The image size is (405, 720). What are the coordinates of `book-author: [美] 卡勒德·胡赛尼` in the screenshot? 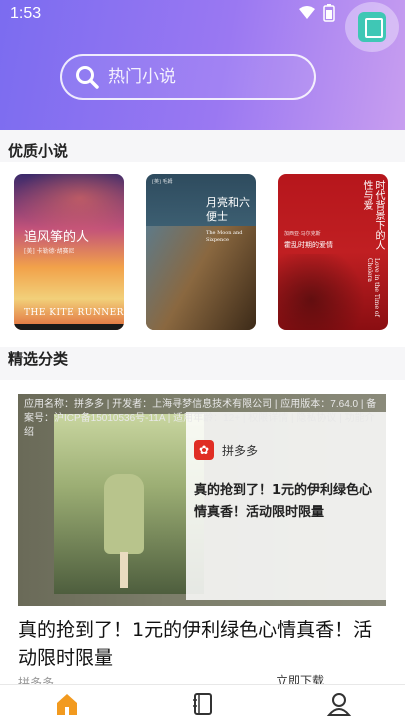 It's located at (49, 251).